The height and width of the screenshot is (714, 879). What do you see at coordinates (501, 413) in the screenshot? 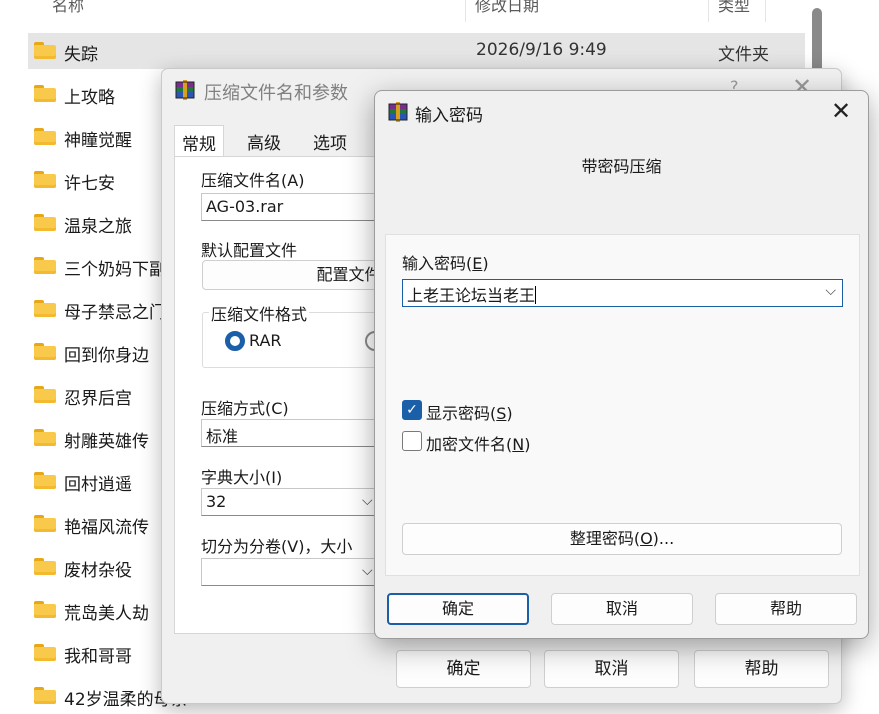
I see `show-password-accesskey: S` at bounding box center [501, 413].